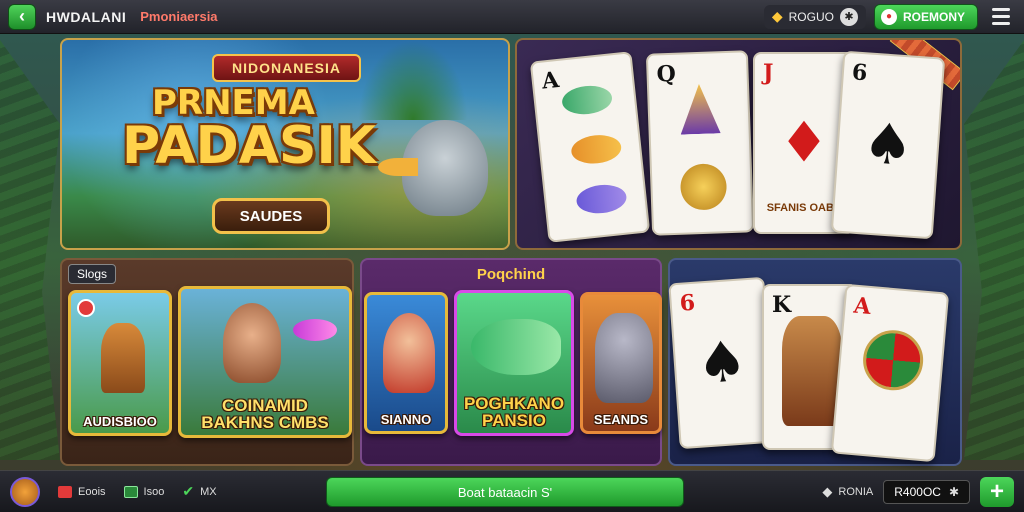 The height and width of the screenshot is (512, 1024). Describe the element at coordinates (179, 16) in the screenshot. I see `app-subtitle: Pmoniaersia` at that location.